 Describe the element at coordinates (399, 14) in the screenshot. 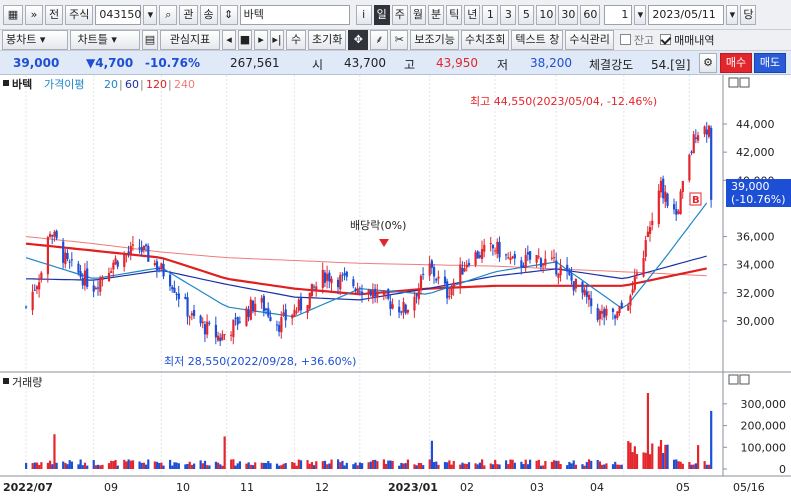

I see `period-button-2: 주` at that location.